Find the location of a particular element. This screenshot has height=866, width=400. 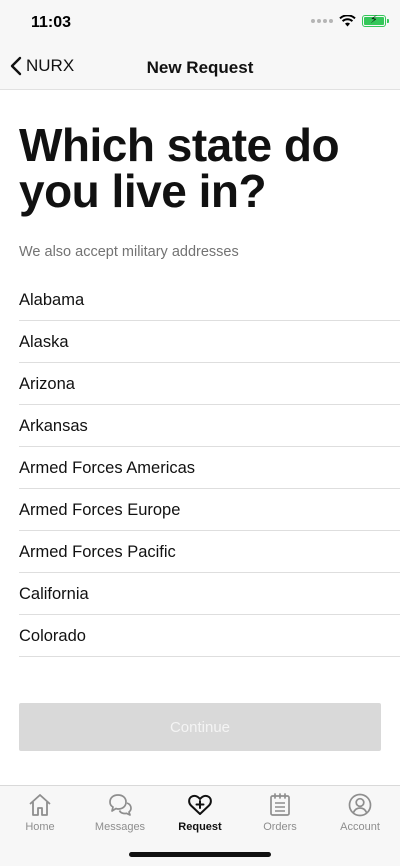

state-option-alabama: Alabama is located at coordinates (209, 300).